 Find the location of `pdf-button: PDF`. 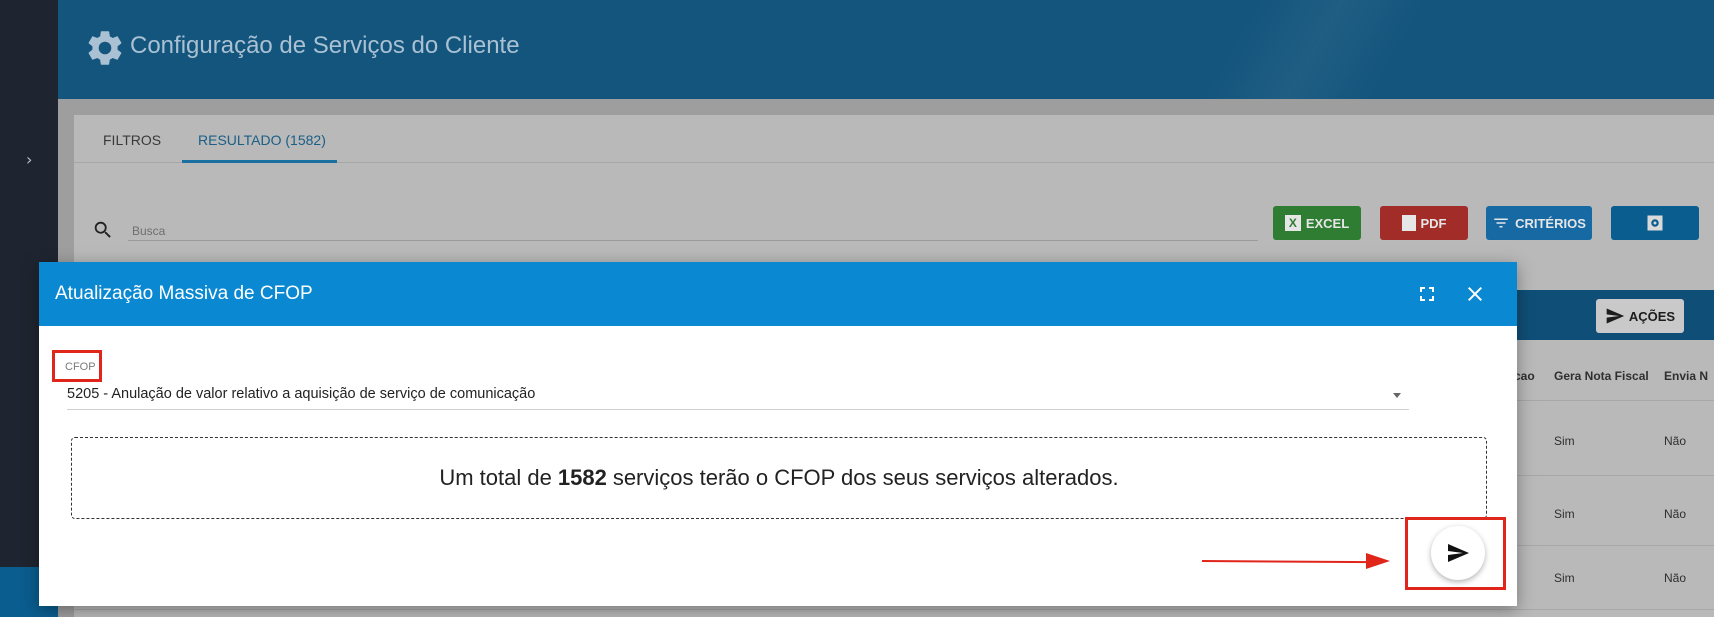

pdf-button: PDF is located at coordinates (1424, 223).